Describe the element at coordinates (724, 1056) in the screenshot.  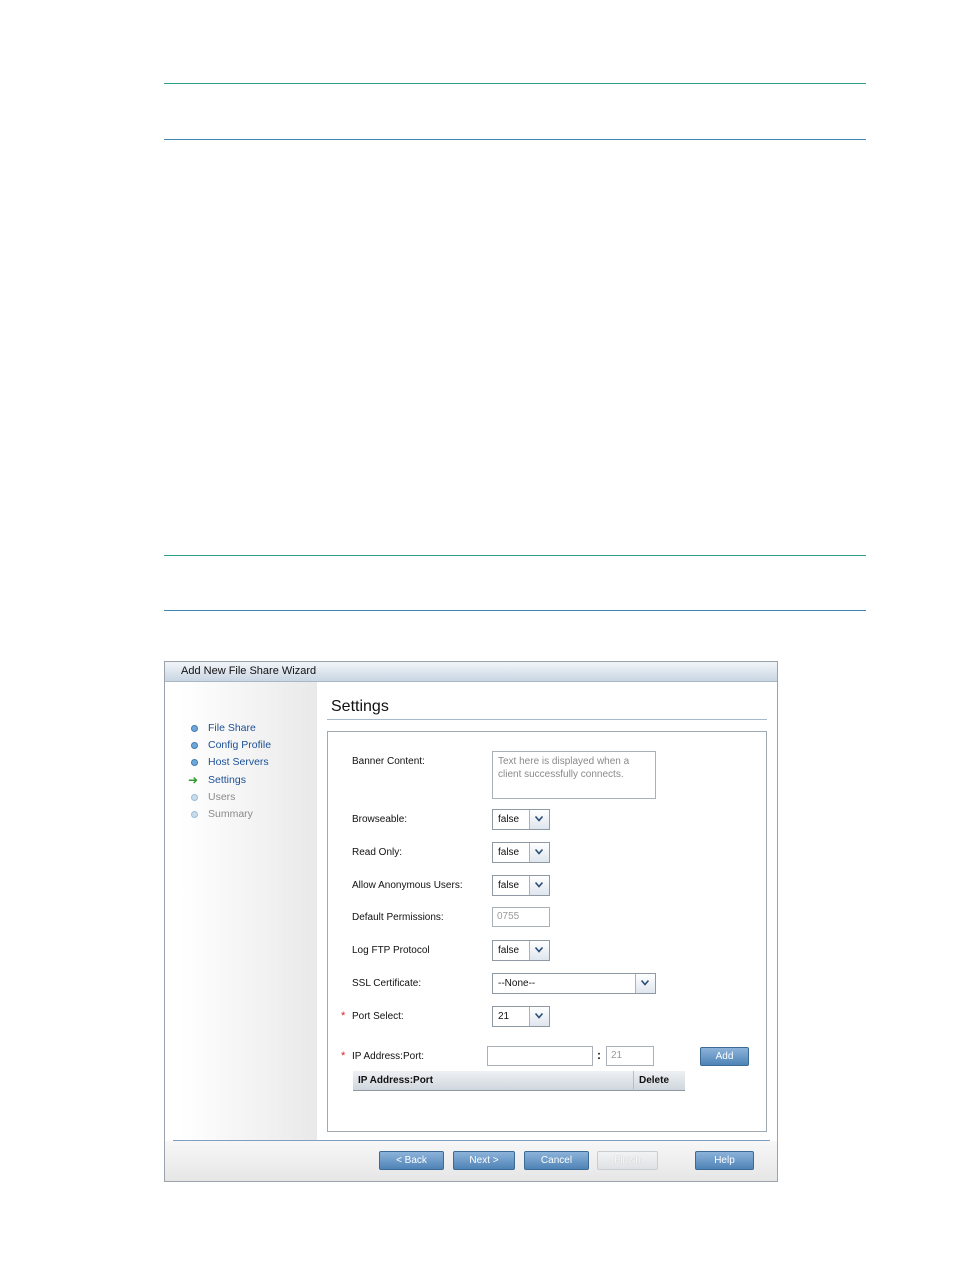
I see `add-button: Add` at that location.